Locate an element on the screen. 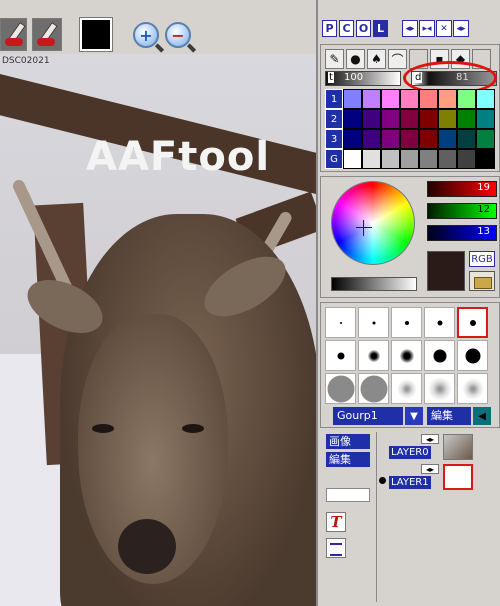 Image resolution: width=500 pixels, height=606 pixels. color-wheel is located at coordinates (373, 223).